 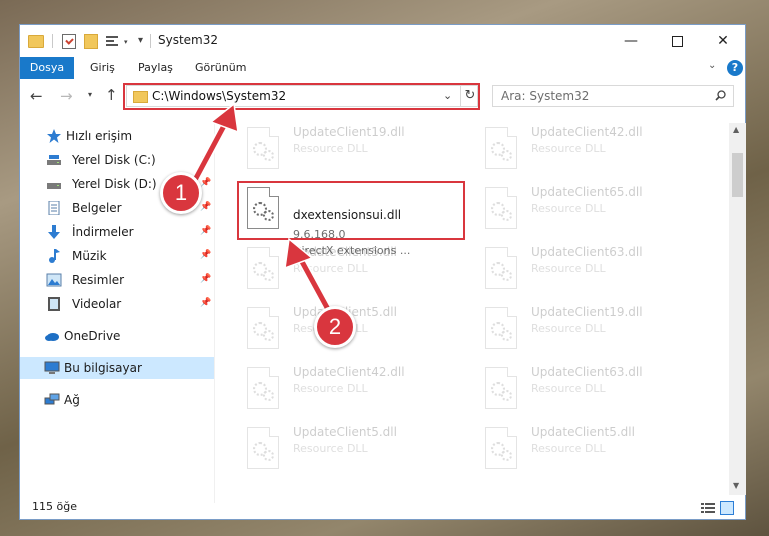 What do you see at coordinates (117, 400) in the screenshot?
I see `sidebar-item-network: Ağ` at bounding box center [117, 400].